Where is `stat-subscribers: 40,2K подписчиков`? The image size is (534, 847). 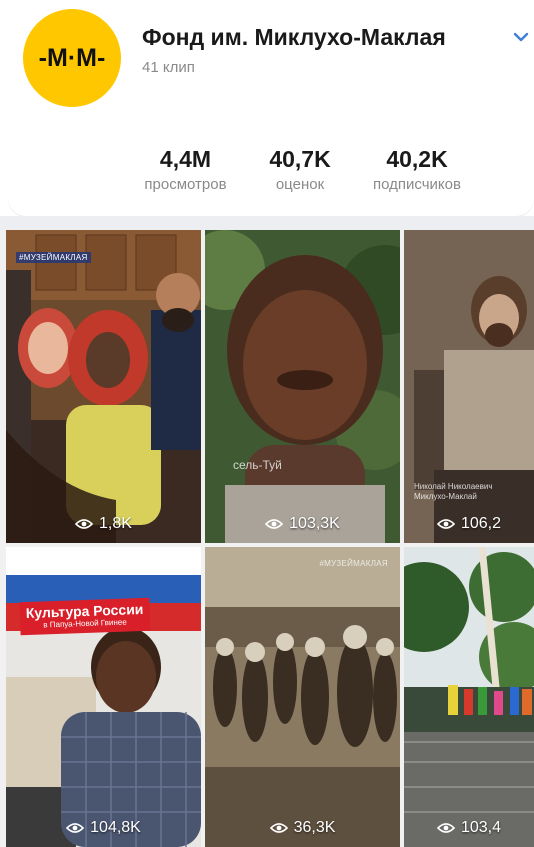
stat-subscribers: 40,2K подписчиков is located at coordinates (417, 171).